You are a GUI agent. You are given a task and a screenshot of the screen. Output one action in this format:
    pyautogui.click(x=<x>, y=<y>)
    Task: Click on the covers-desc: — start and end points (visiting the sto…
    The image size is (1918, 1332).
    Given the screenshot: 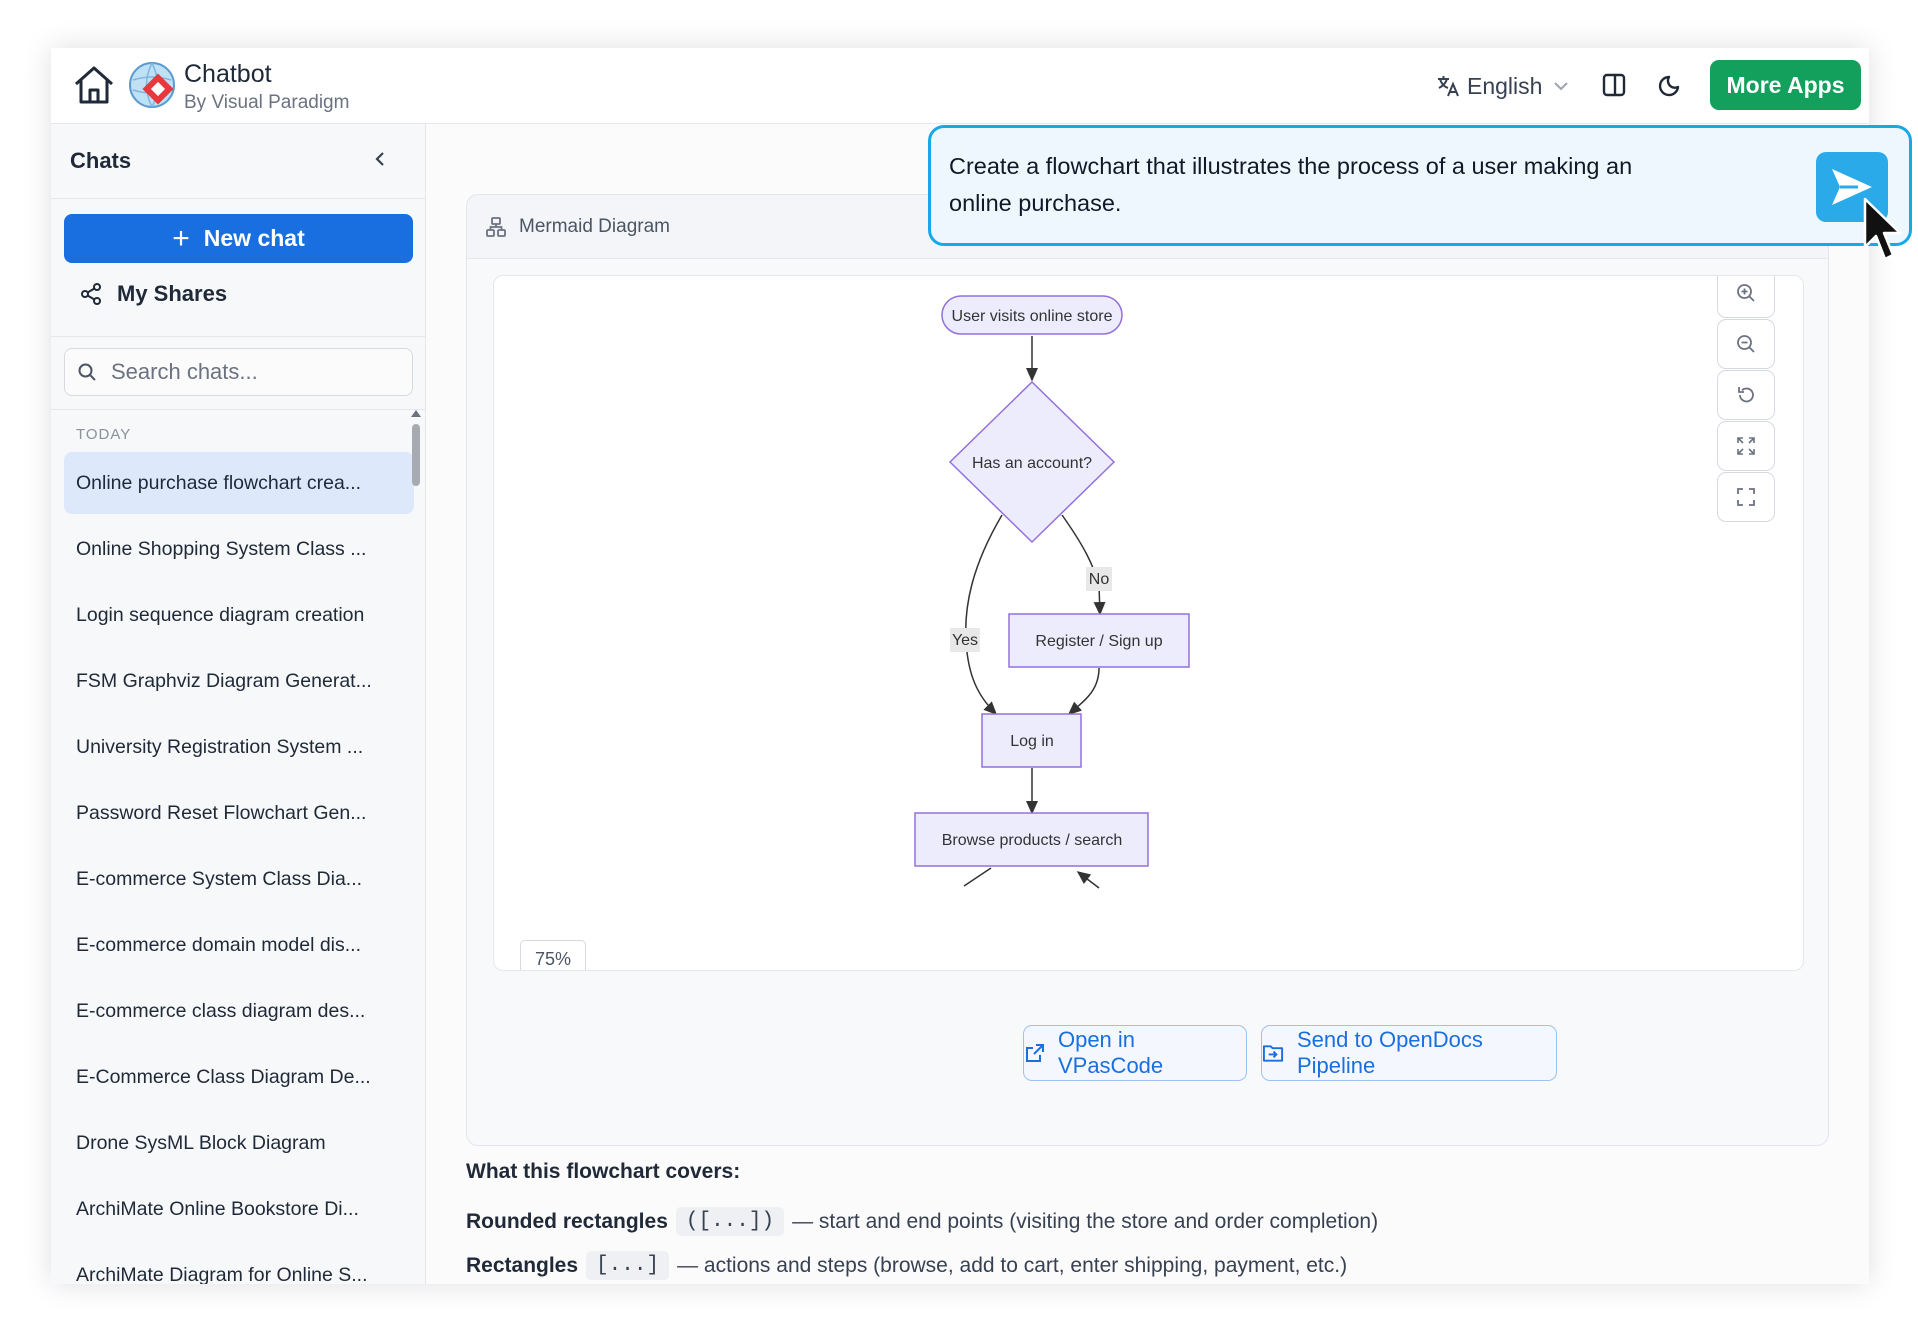 What is the action you would take?
    pyautogui.click(x=1085, y=1221)
    